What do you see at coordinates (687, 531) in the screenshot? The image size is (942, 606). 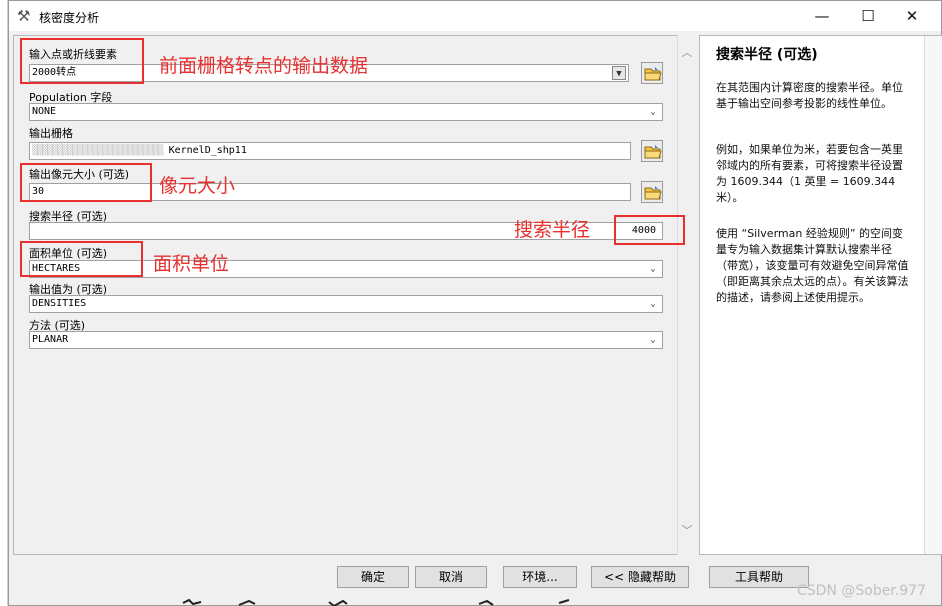 I see `scroll-down-icon: ﹀` at bounding box center [687, 531].